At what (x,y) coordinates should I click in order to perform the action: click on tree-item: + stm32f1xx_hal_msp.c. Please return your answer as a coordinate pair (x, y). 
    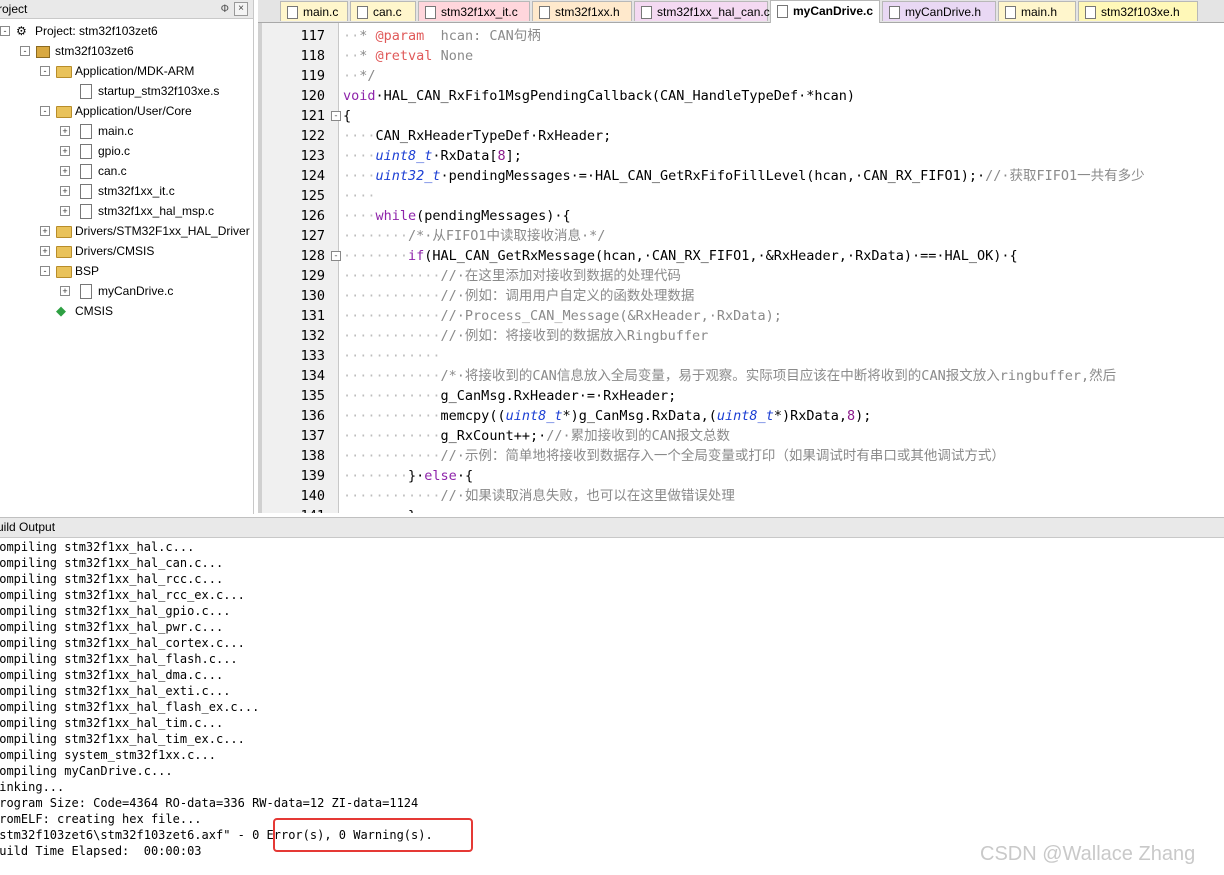
    Looking at the image, I should click on (156, 211).